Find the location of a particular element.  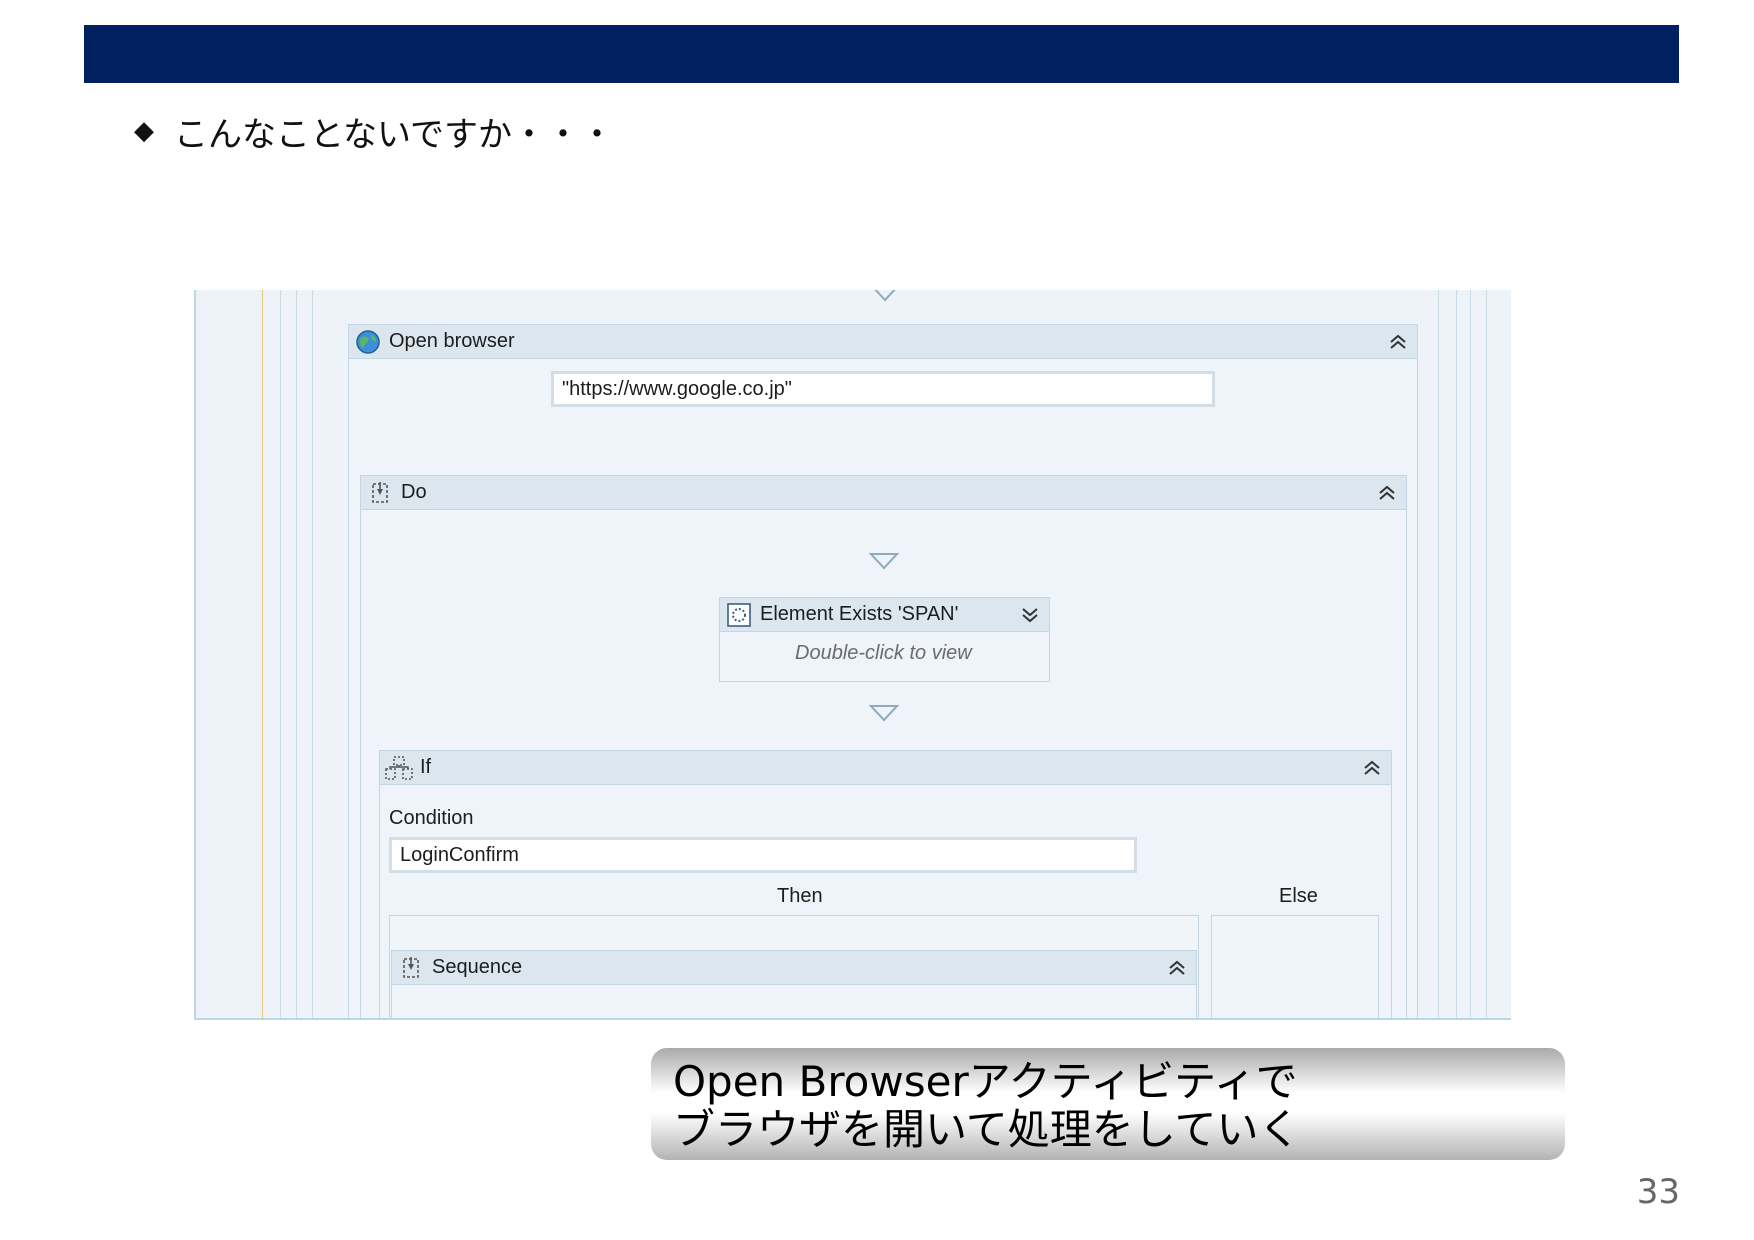

sequence-header: Sequence is located at coordinates (794, 968).